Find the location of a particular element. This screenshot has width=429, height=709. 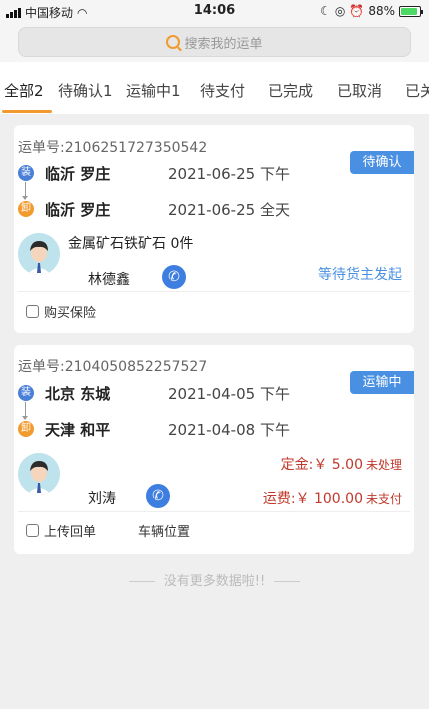

search-input: 搜索我的运单 is located at coordinates (214, 42).